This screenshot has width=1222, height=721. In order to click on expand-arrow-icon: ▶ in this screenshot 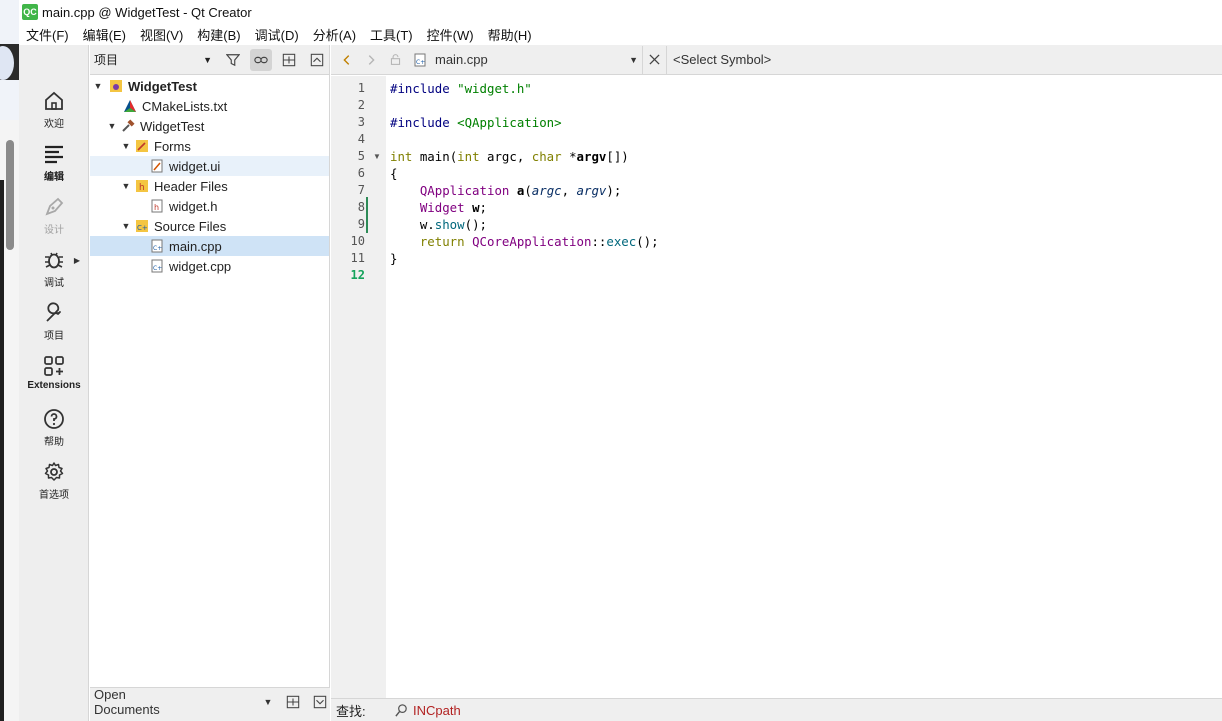, I will do `click(77, 260)`.